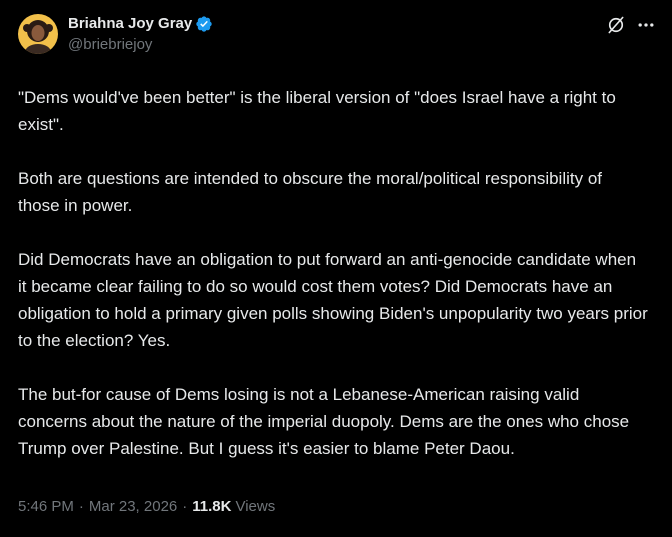 This screenshot has width=672, height=537. I want to click on grok-icon, so click(616, 25).